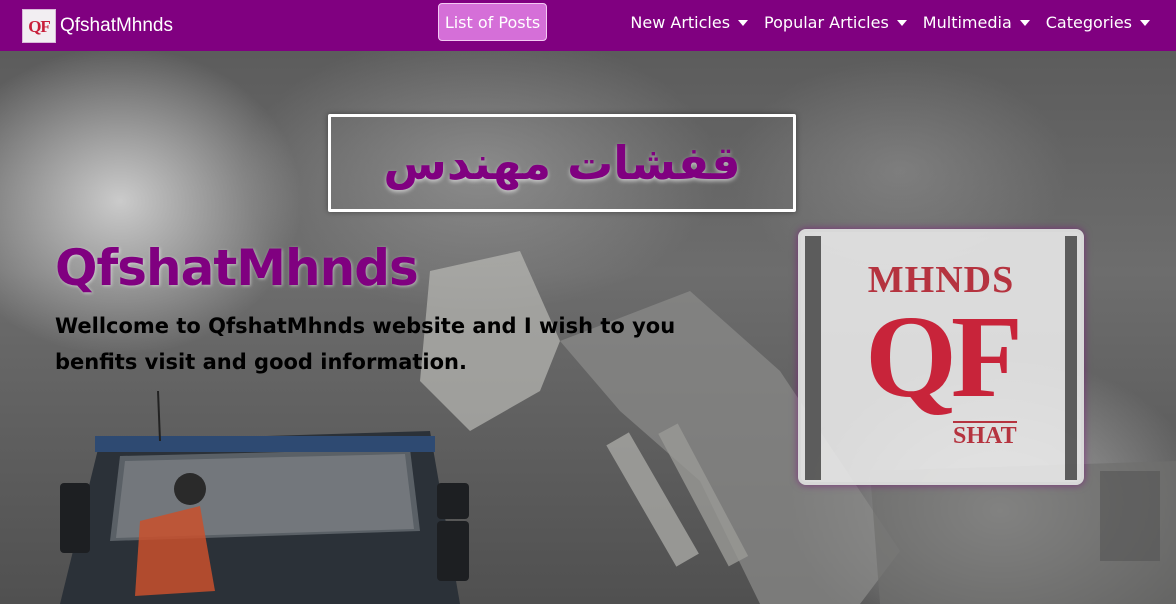  What do you see at coordinates (116, 25) in the screenshot?
I see `brand-name: QfshatMhnds` at bounding box center [116, 25].